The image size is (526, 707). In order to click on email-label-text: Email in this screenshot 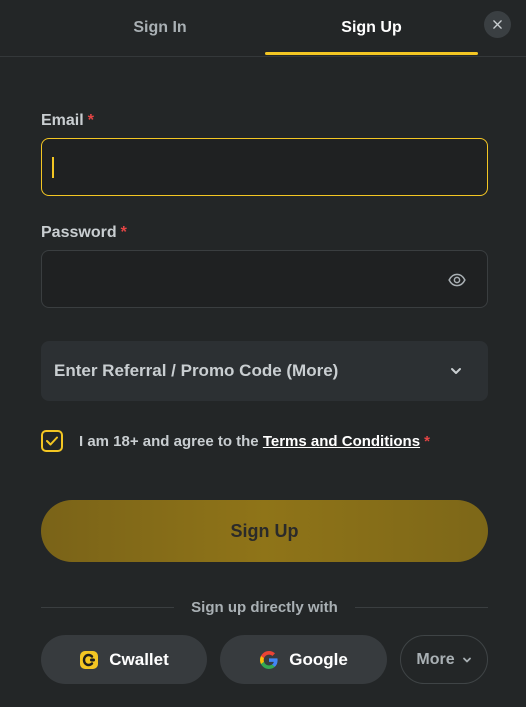, I will do `click(62, 120)`.